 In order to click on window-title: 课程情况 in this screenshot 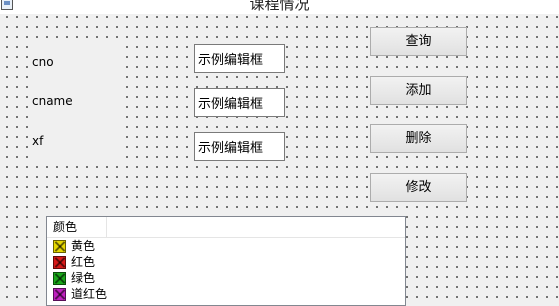, I will do `click(279, 6)`.